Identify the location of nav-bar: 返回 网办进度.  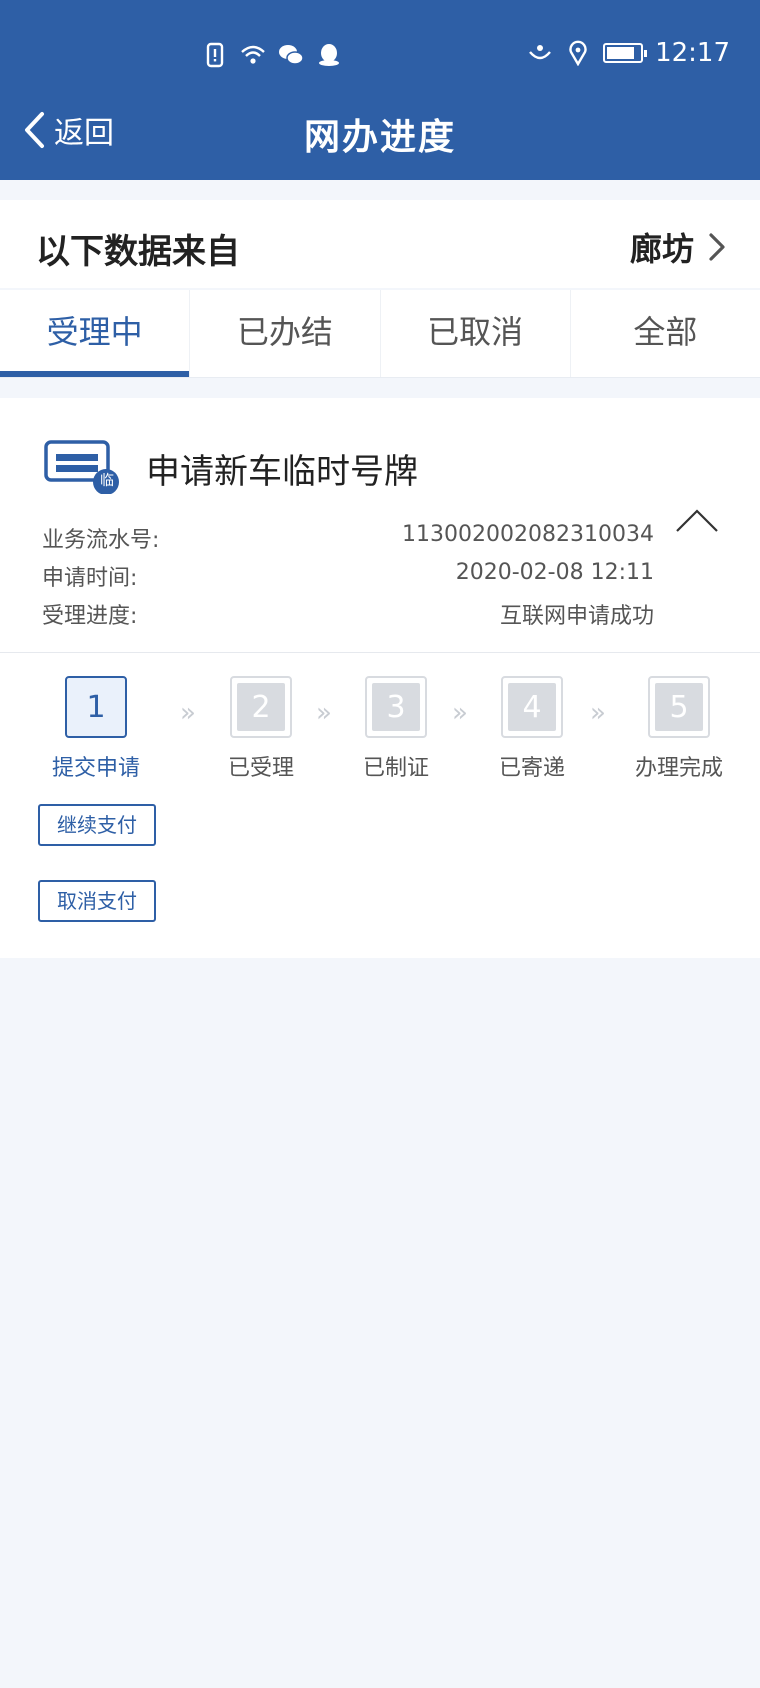
(380, 135).